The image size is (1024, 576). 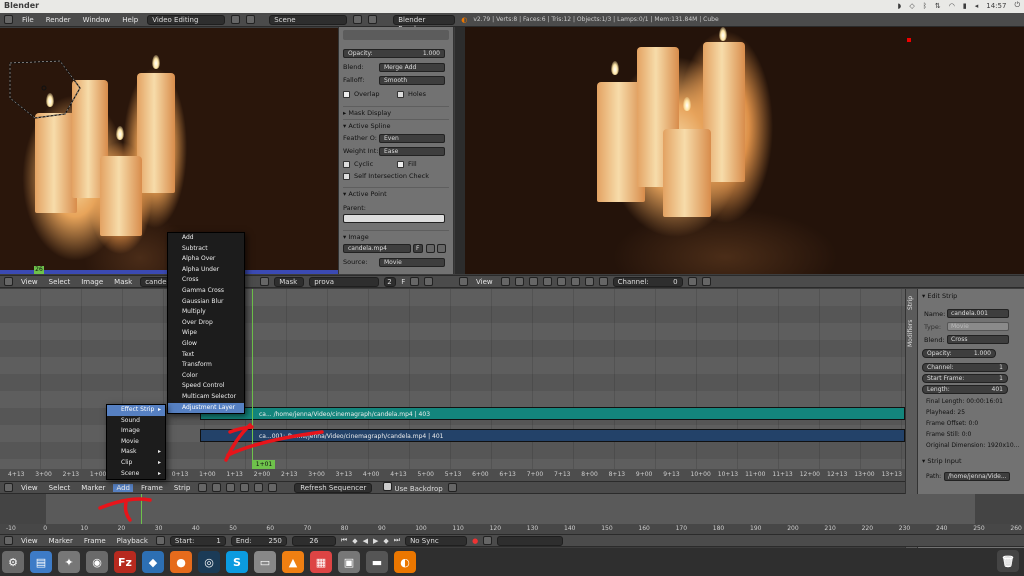 What do you see at coordinates (965, 367) in the screenshot?
I see `strip-channel-field: Channel: 1` at bounding box center [965, 367].